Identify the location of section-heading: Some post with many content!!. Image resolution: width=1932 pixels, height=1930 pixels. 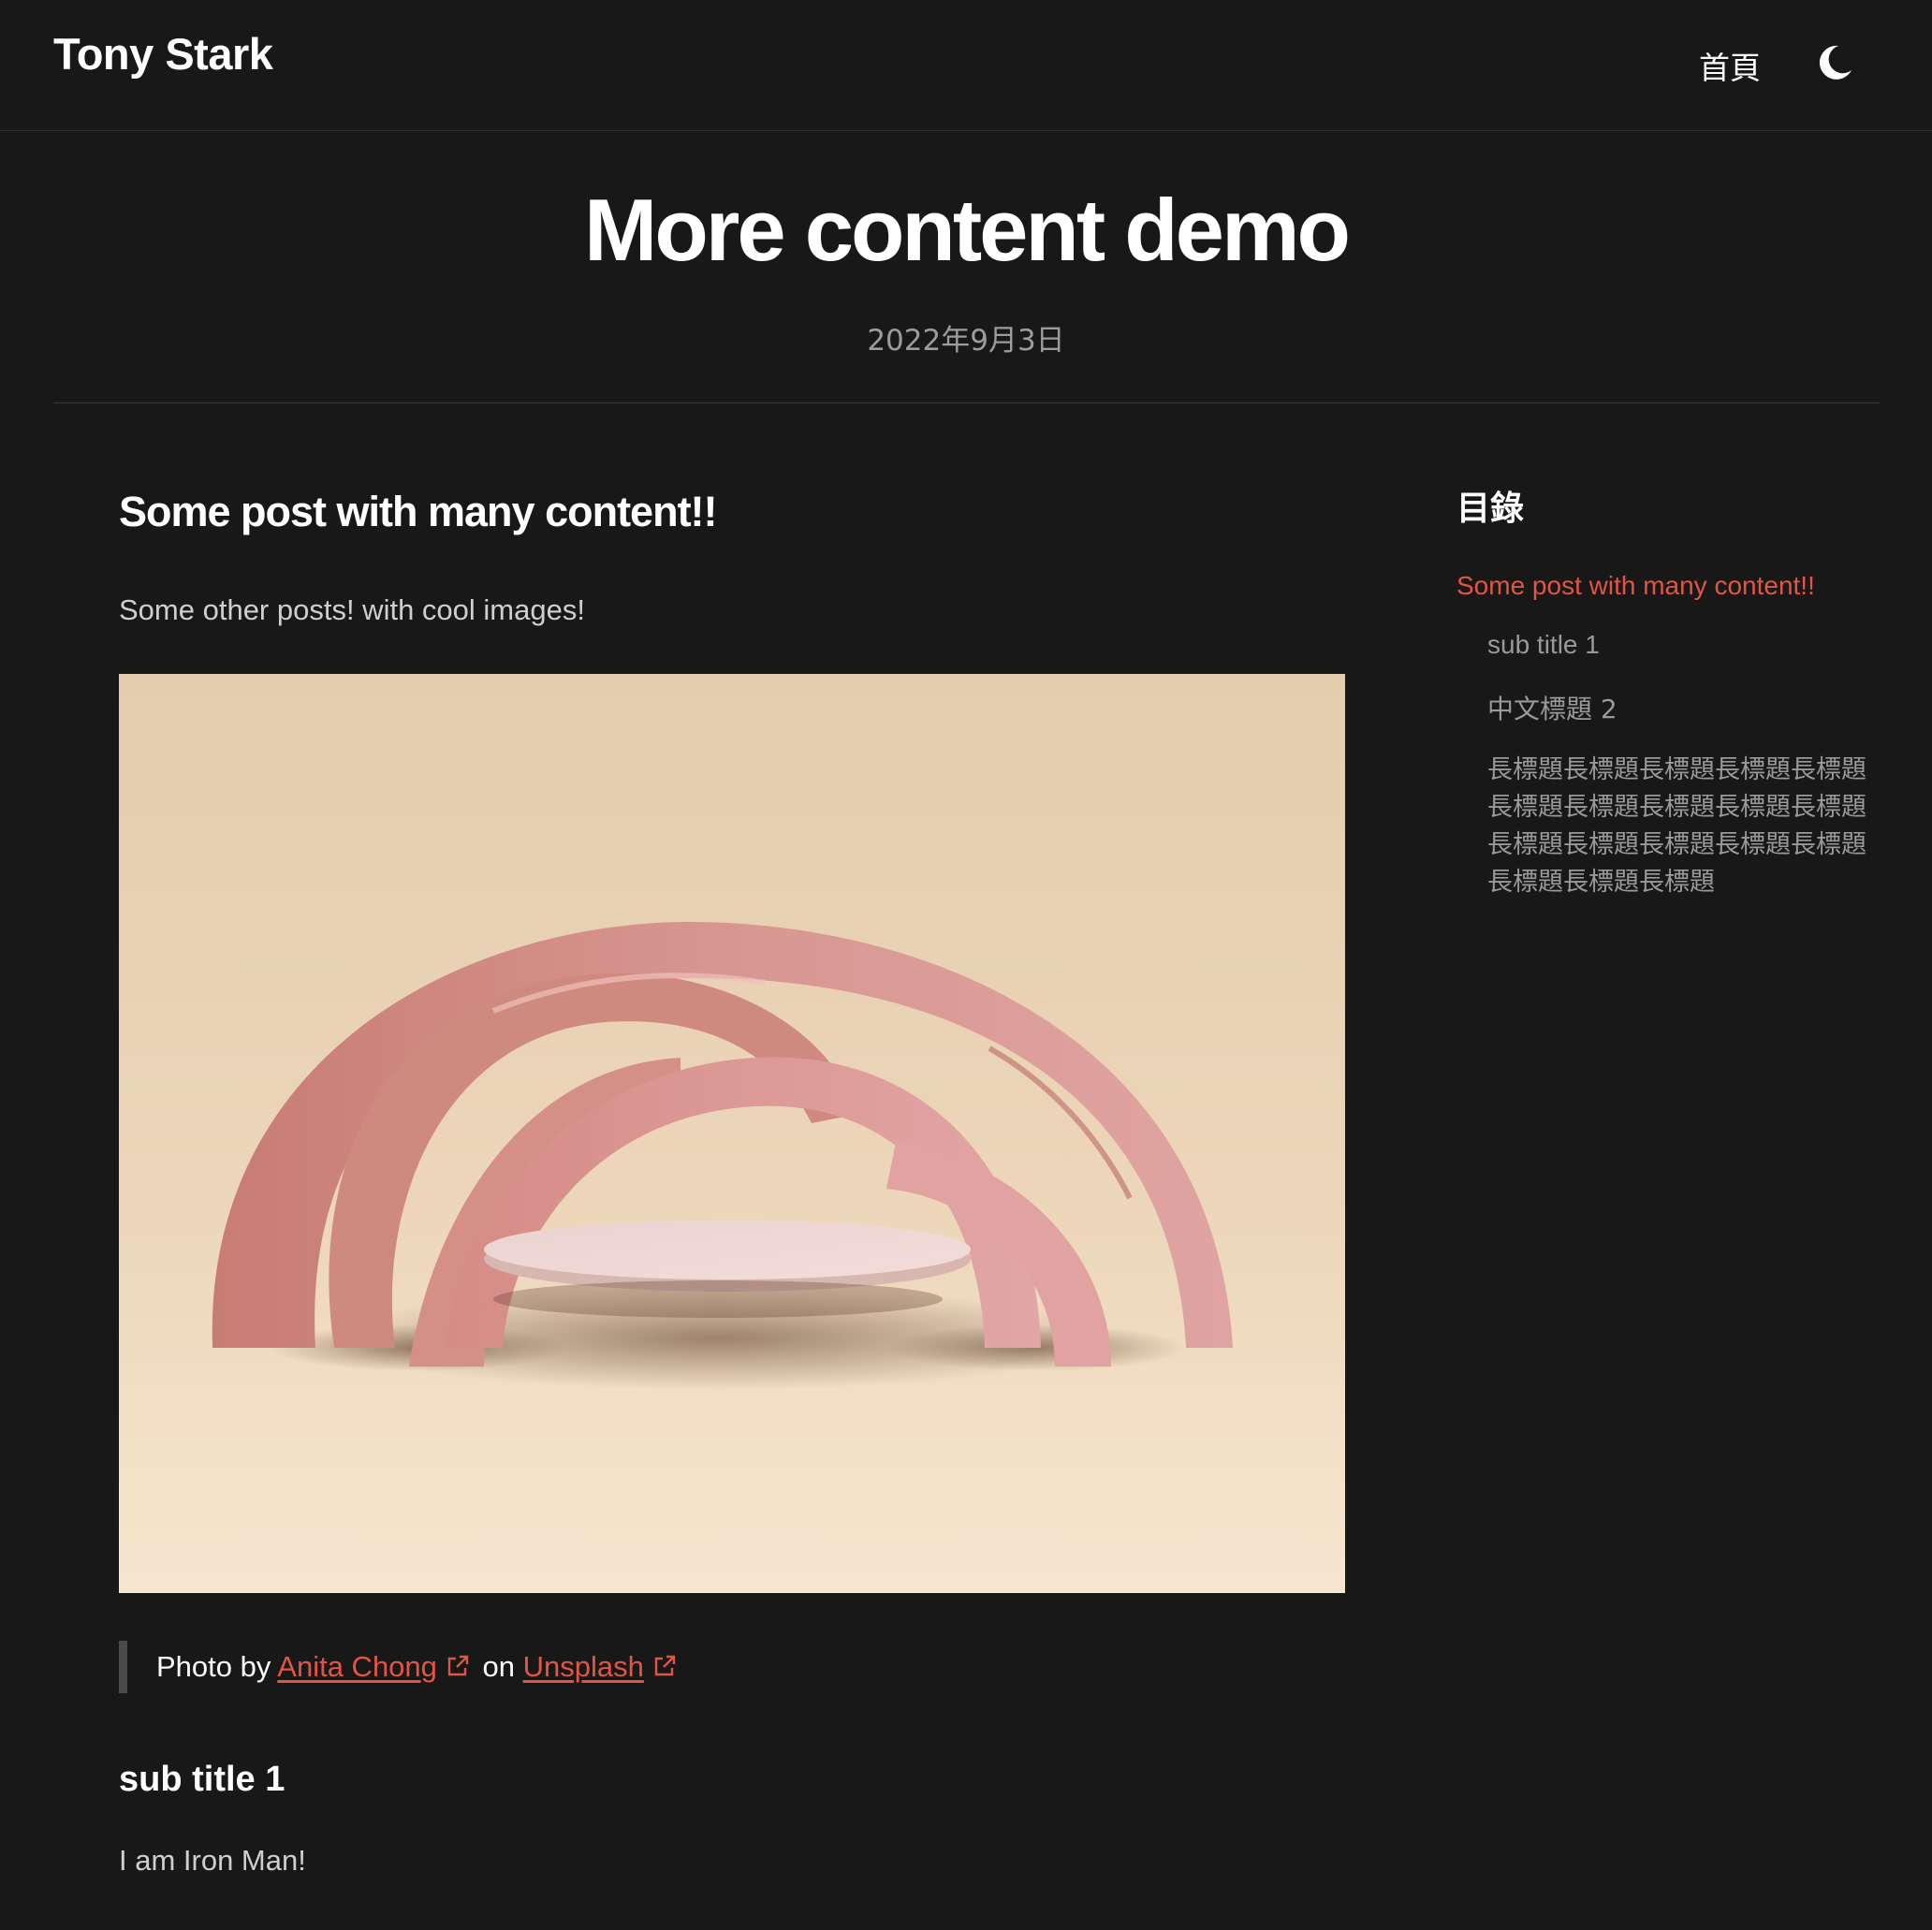
(418, 511).